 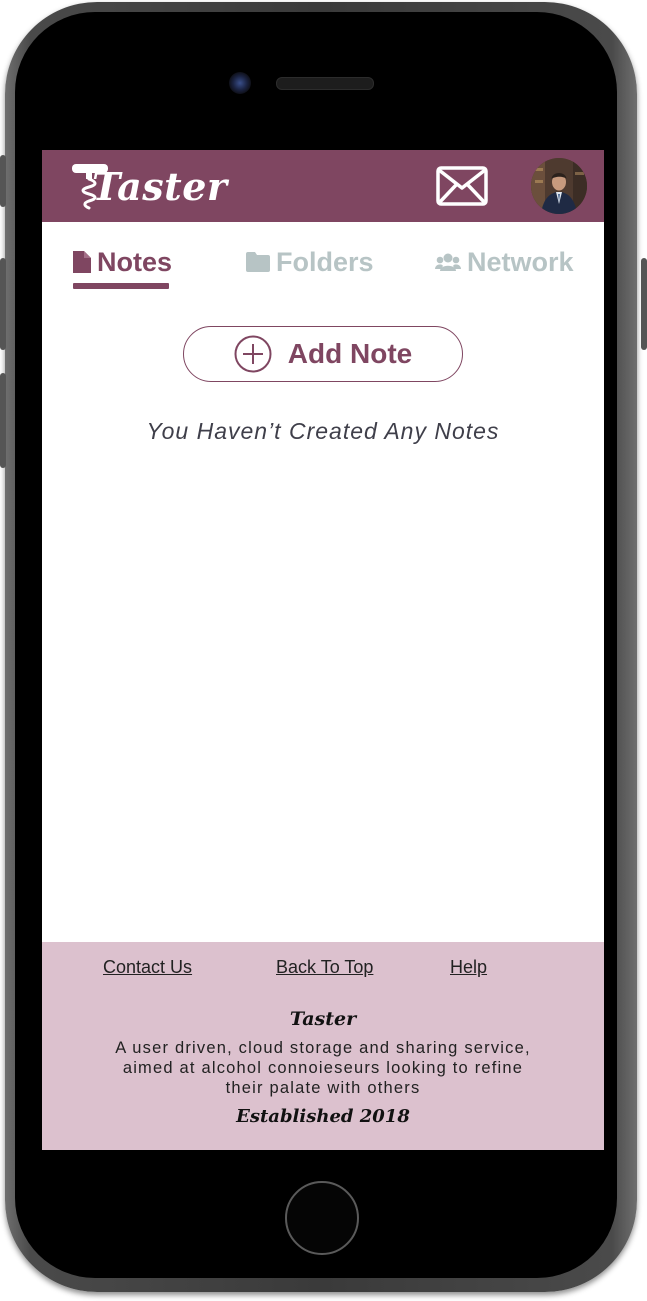 I want to click on tab-network: Network, so click(x=504, y=262).